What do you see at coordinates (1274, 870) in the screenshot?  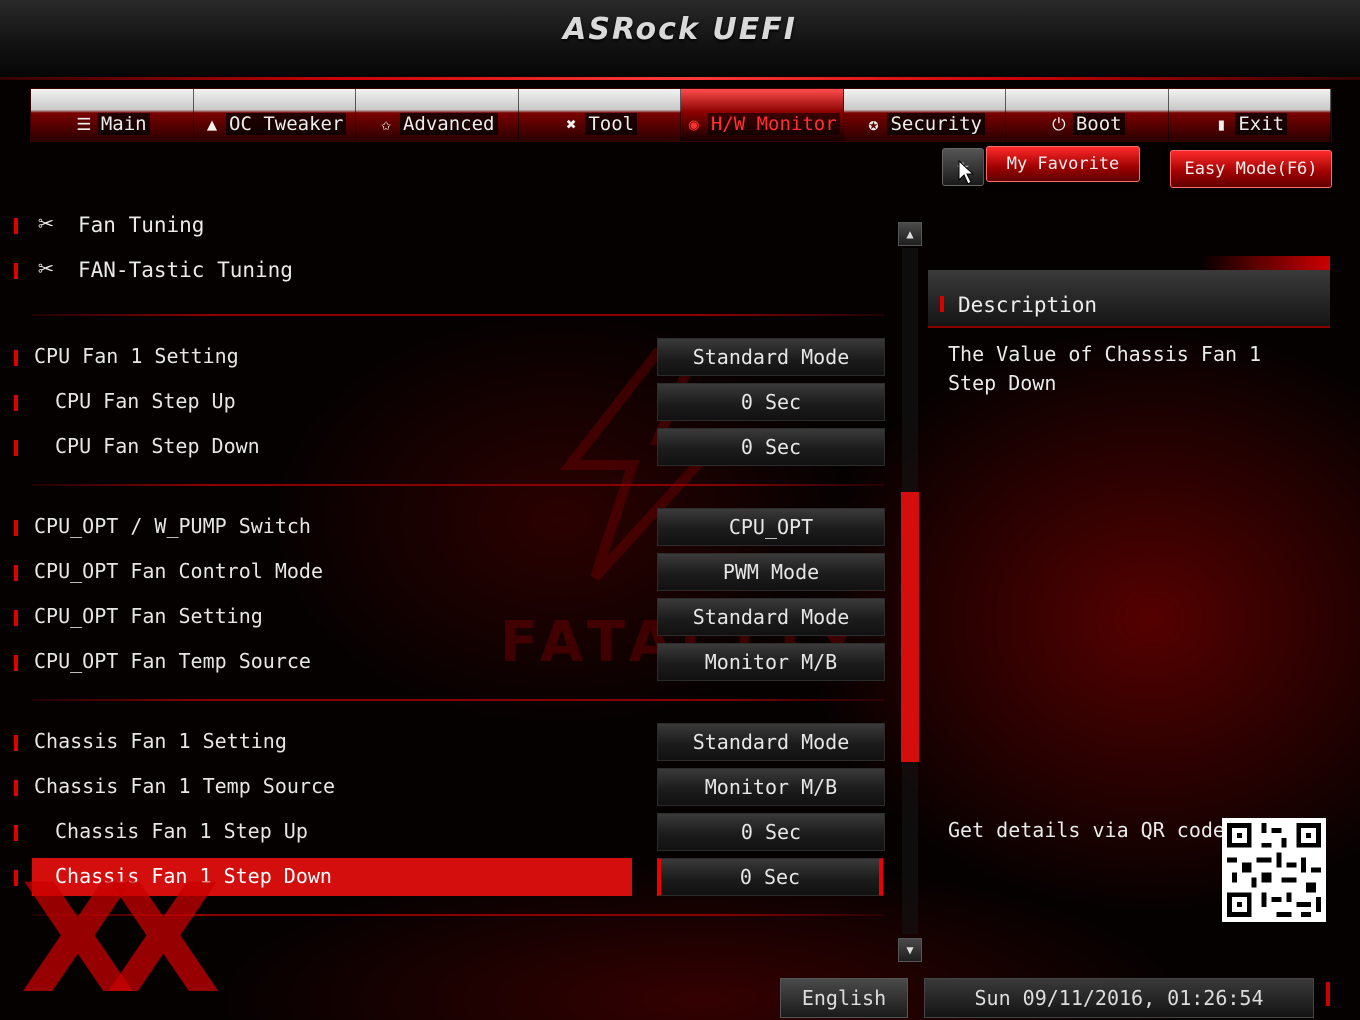 I see `qr-code-icon` at bounding box center [1274, 870].